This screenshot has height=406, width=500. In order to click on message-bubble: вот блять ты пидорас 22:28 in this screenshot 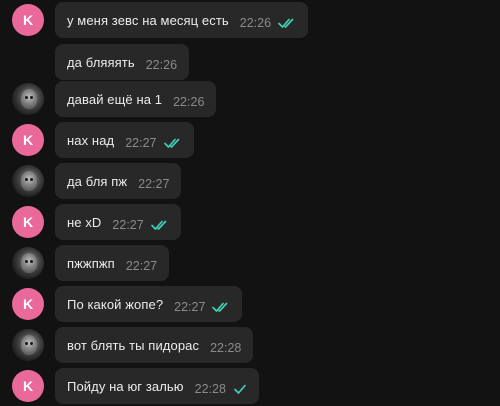, I will do `click(154, 345)`.